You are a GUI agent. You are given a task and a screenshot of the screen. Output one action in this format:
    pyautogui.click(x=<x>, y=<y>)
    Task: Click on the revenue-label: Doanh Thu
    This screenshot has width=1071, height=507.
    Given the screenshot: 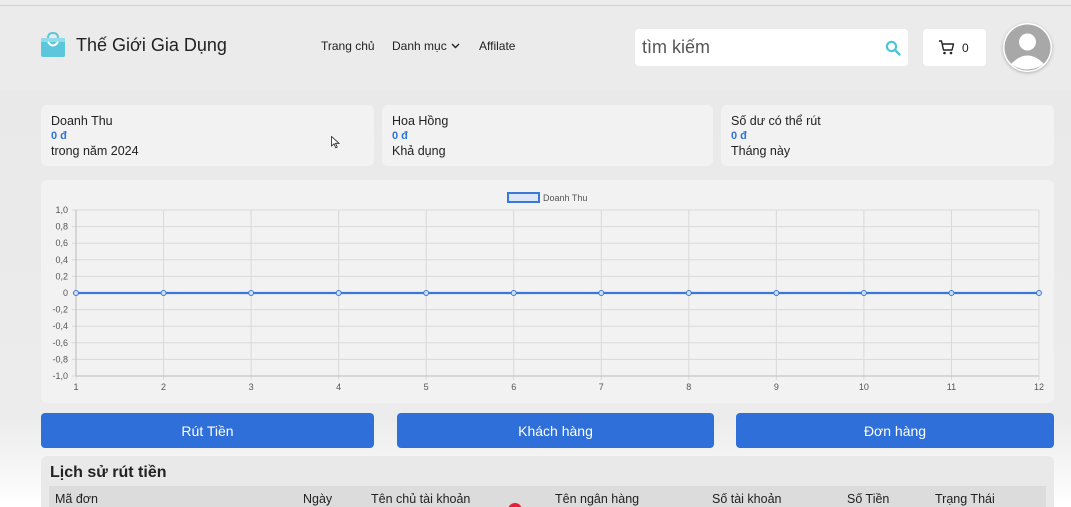 What is the action you would take?
    pyautogui.click(x=82, y=121)
    